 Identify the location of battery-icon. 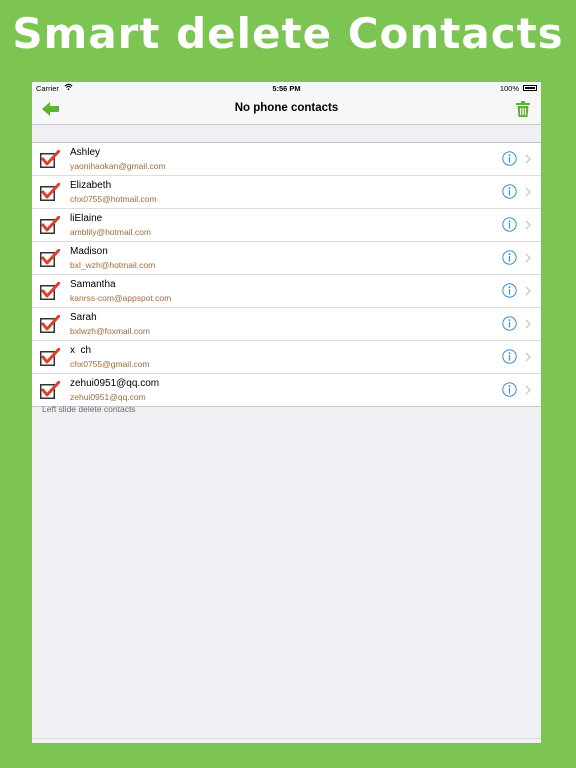
(530, 88).